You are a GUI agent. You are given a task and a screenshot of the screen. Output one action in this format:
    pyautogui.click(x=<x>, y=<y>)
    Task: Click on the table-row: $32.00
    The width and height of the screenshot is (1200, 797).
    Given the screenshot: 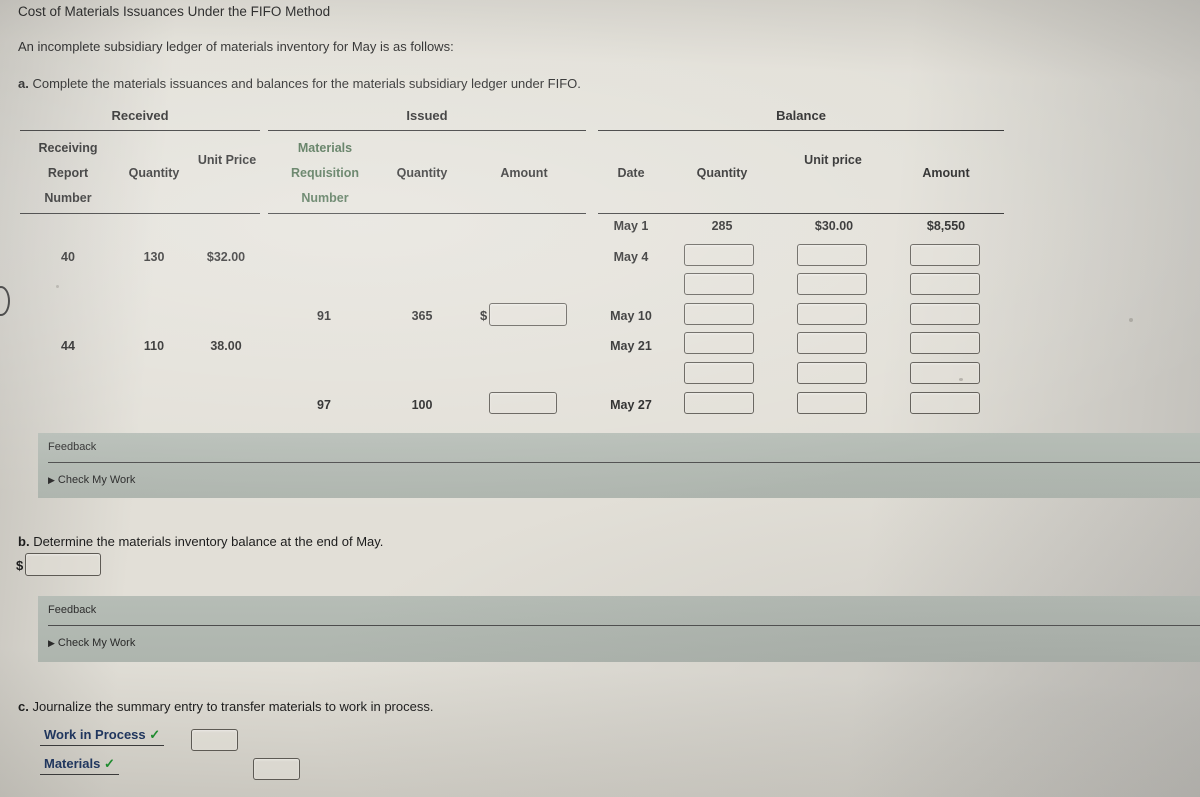 What is the action you would take?
    pyautogui.click(x=226, y=257)
    